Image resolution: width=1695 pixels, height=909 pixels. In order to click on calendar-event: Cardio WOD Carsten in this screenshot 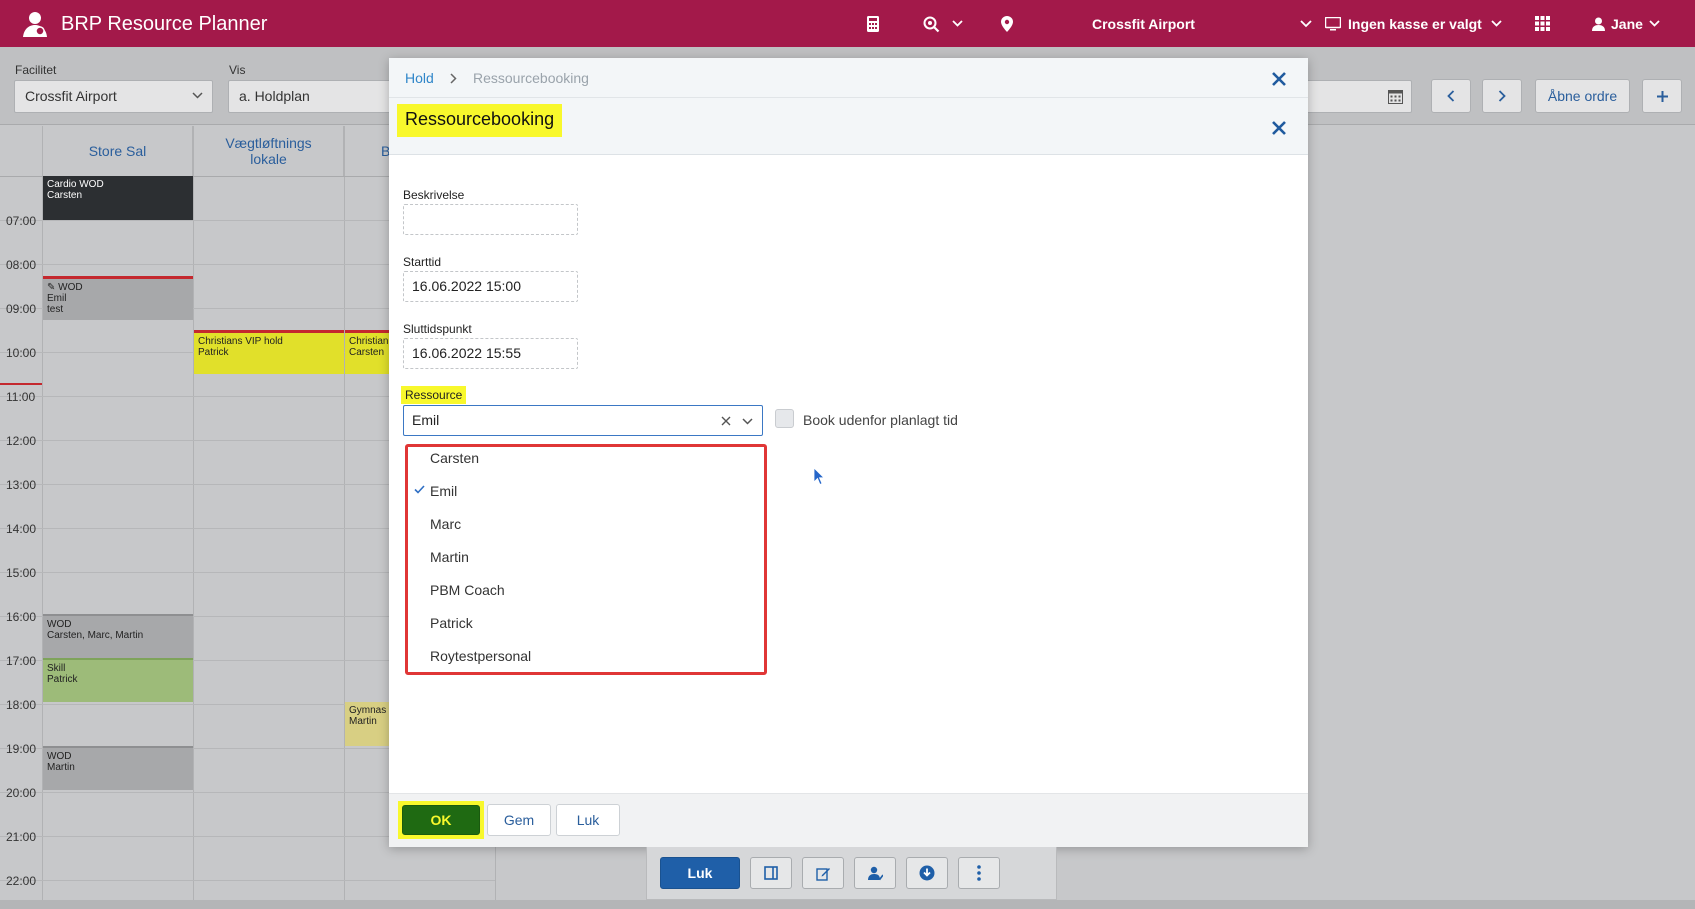, I will do `click(118, 198)`.